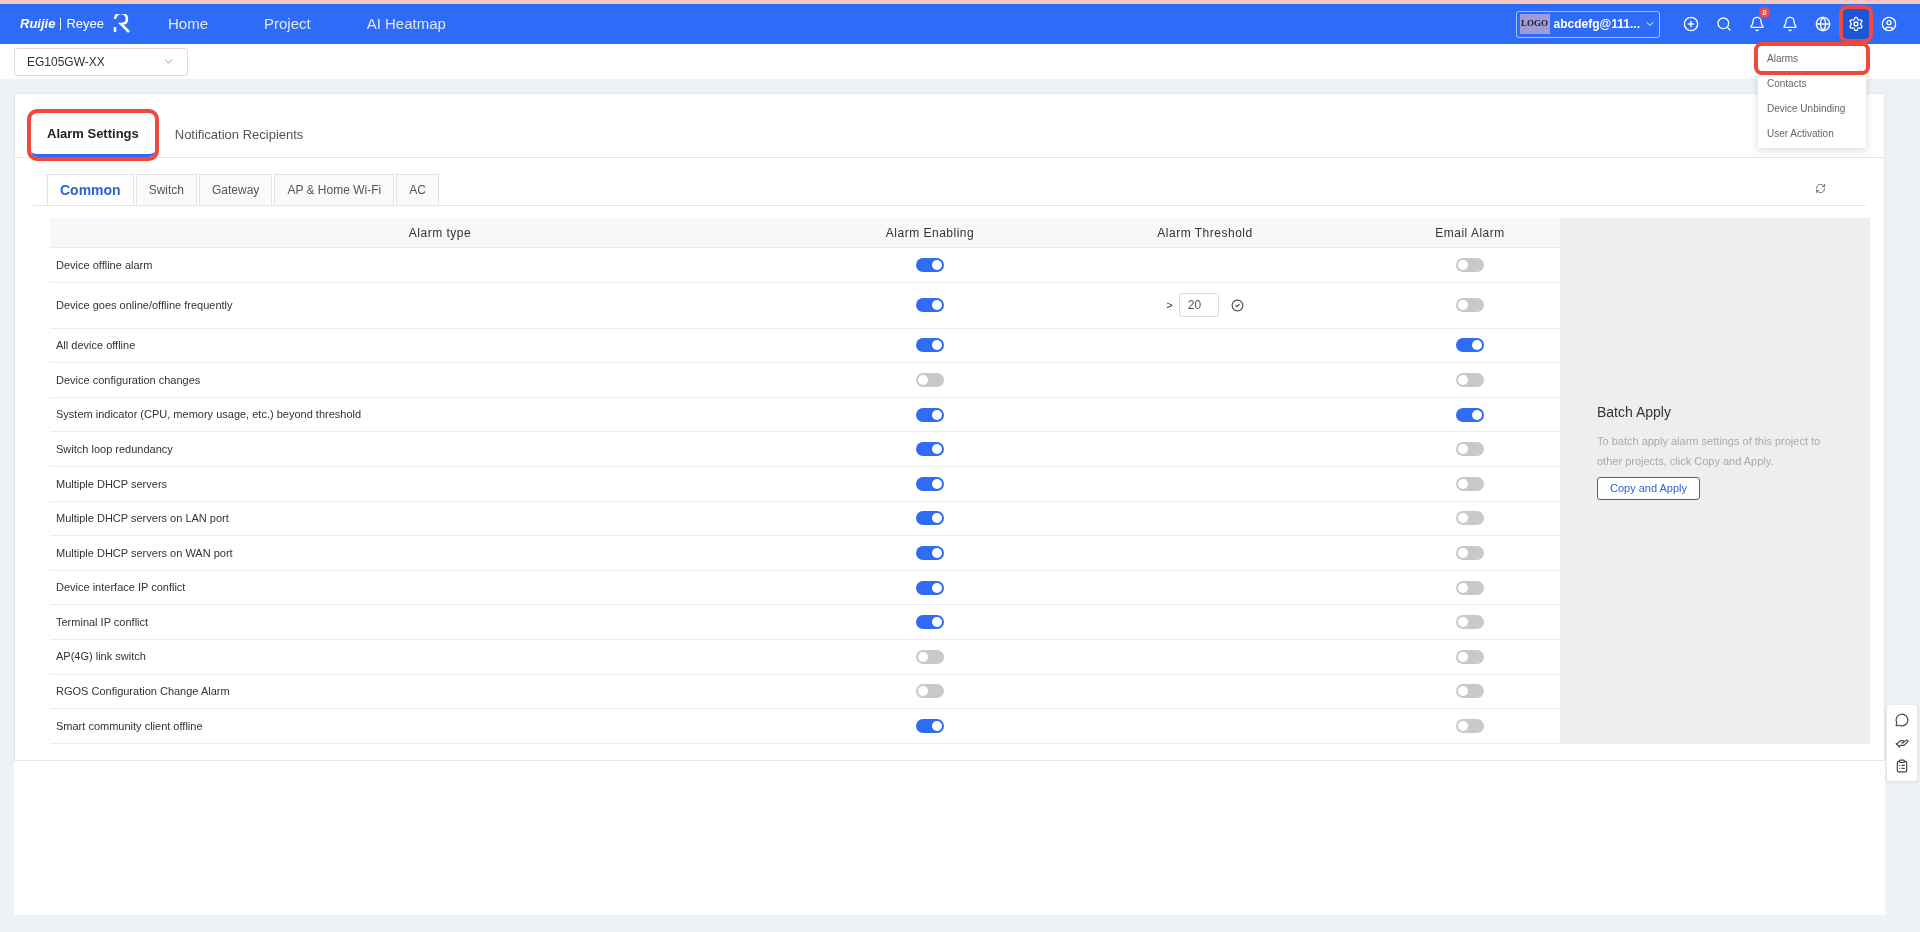 The image size is (1920, 932). I want to click on alarm-type-cell: Multiple DHCP servers on LAN port, so click(142, 518).